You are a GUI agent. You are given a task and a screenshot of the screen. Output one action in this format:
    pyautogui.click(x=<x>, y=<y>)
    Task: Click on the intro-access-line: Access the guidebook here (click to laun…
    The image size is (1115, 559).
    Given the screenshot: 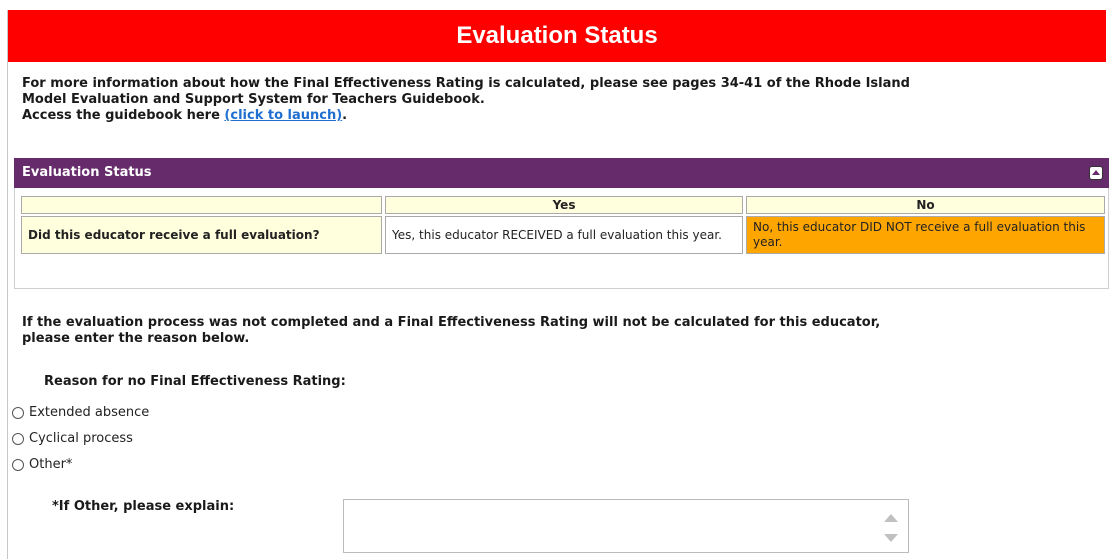 What is the action you would take?
    pyautogui.click(x=552, y=116)
    